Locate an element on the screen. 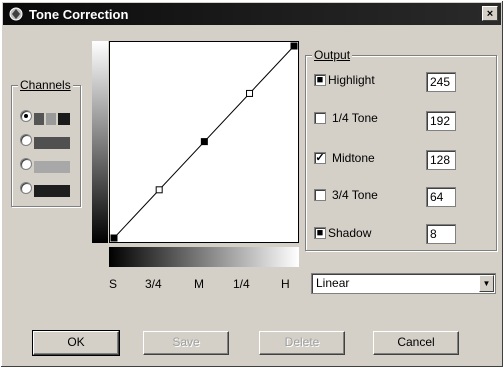  quarter-tone-checkbox is located at coordinates (320, 118).